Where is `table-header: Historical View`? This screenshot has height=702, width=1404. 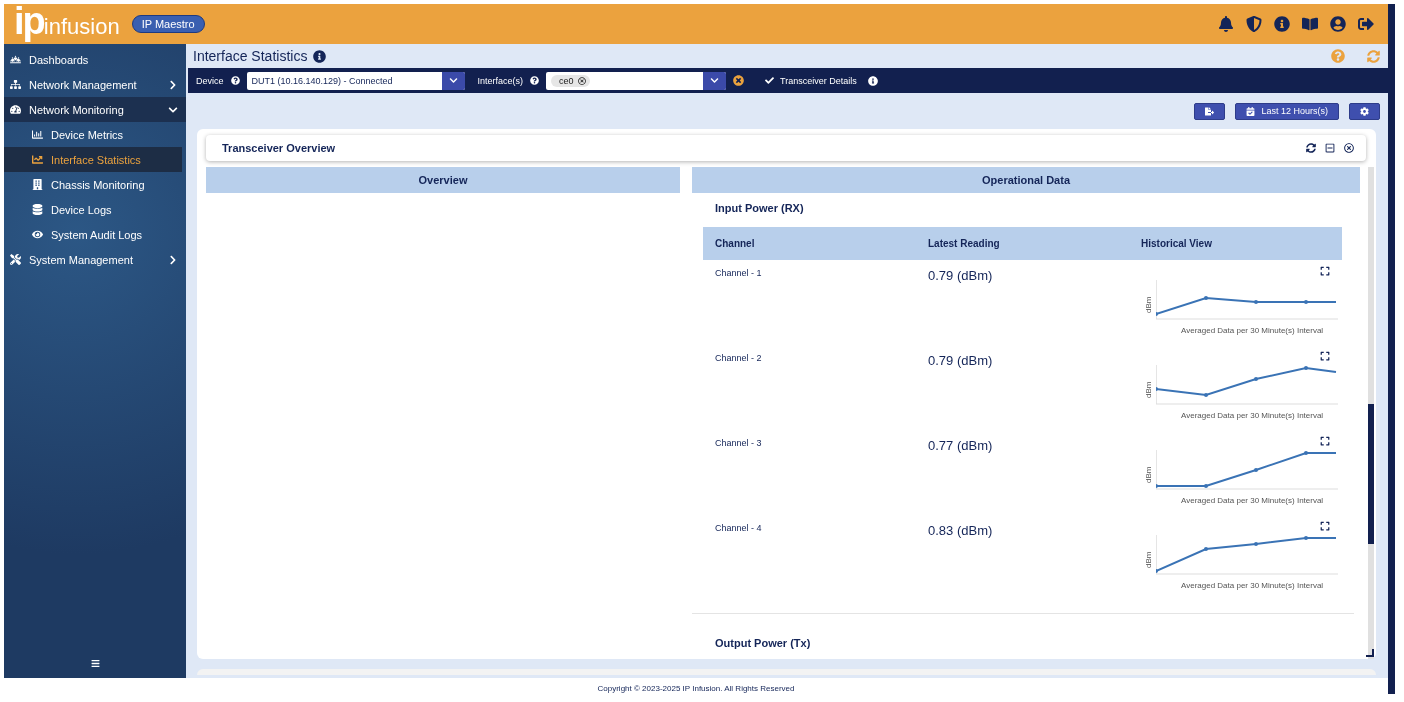
table-header: Historical View is located at coordinates (1176, 244).